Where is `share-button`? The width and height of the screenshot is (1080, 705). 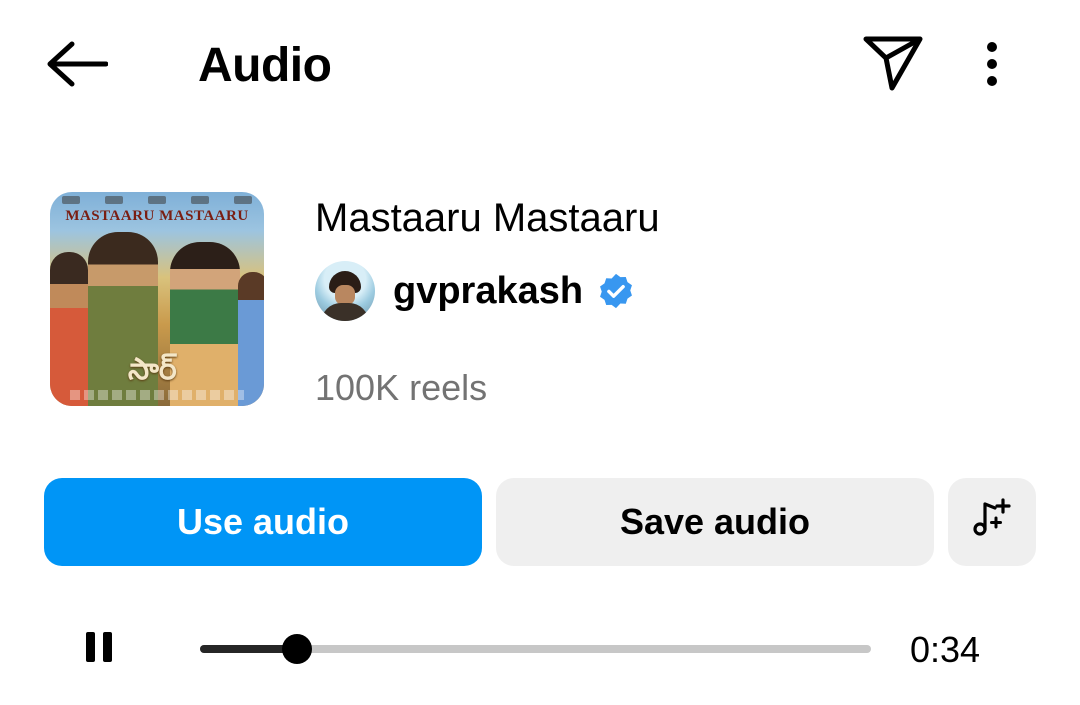 share-button is located at coordinates (893, 65).